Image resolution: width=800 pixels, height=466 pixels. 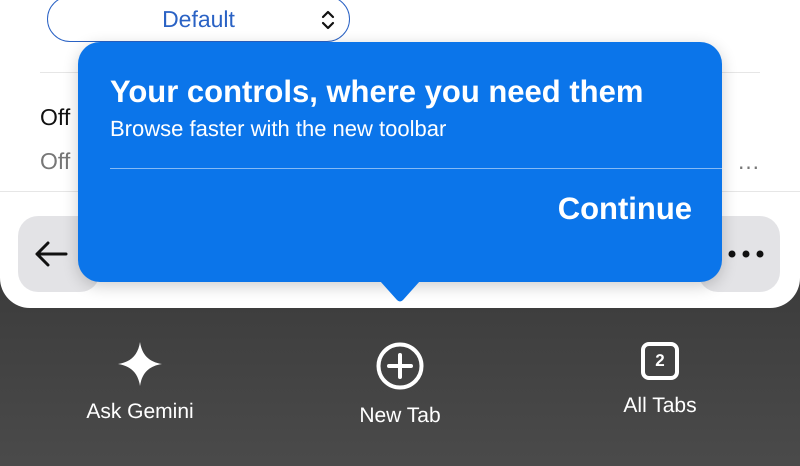 I want to click on toolbar-label: Ask Gemini, so click(x=140, y=412).